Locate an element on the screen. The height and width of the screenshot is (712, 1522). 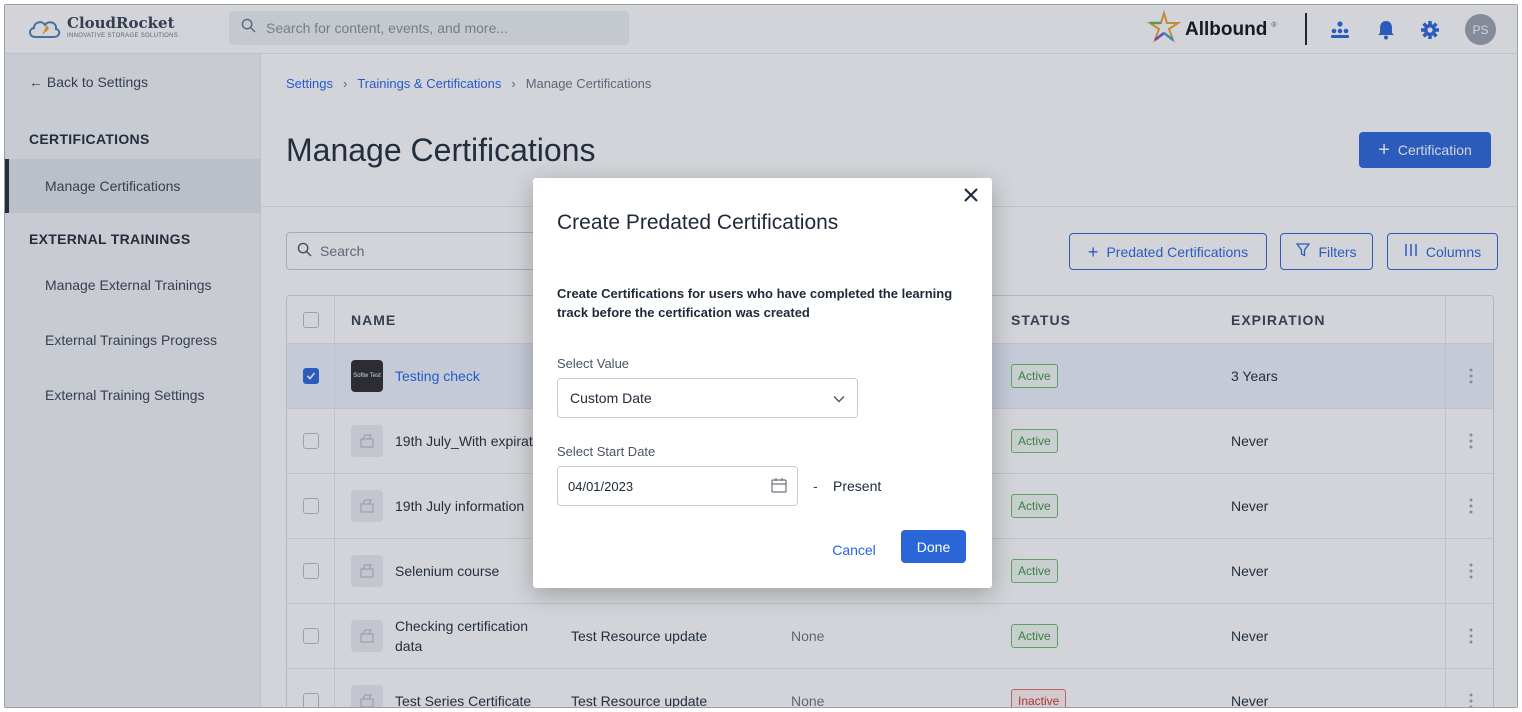
date-range-dash: - is located at coordinates (815, 486).